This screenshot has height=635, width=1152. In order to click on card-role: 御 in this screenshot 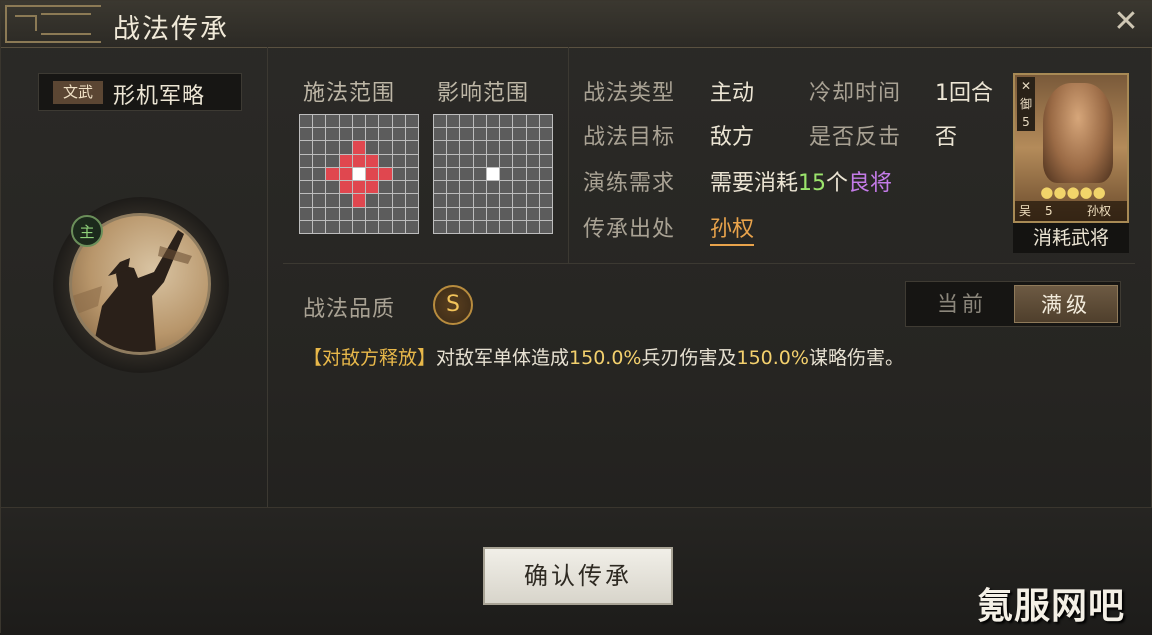, I will do `click(1025, 104)`.